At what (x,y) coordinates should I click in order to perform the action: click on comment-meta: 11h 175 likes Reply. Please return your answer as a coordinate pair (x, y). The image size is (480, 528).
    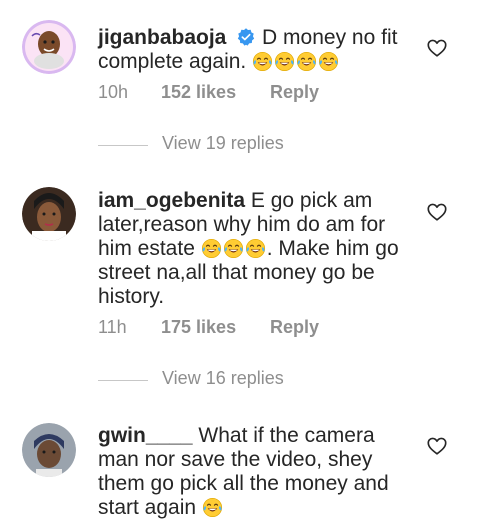
    Looking at the image, I should click on (208, 327).